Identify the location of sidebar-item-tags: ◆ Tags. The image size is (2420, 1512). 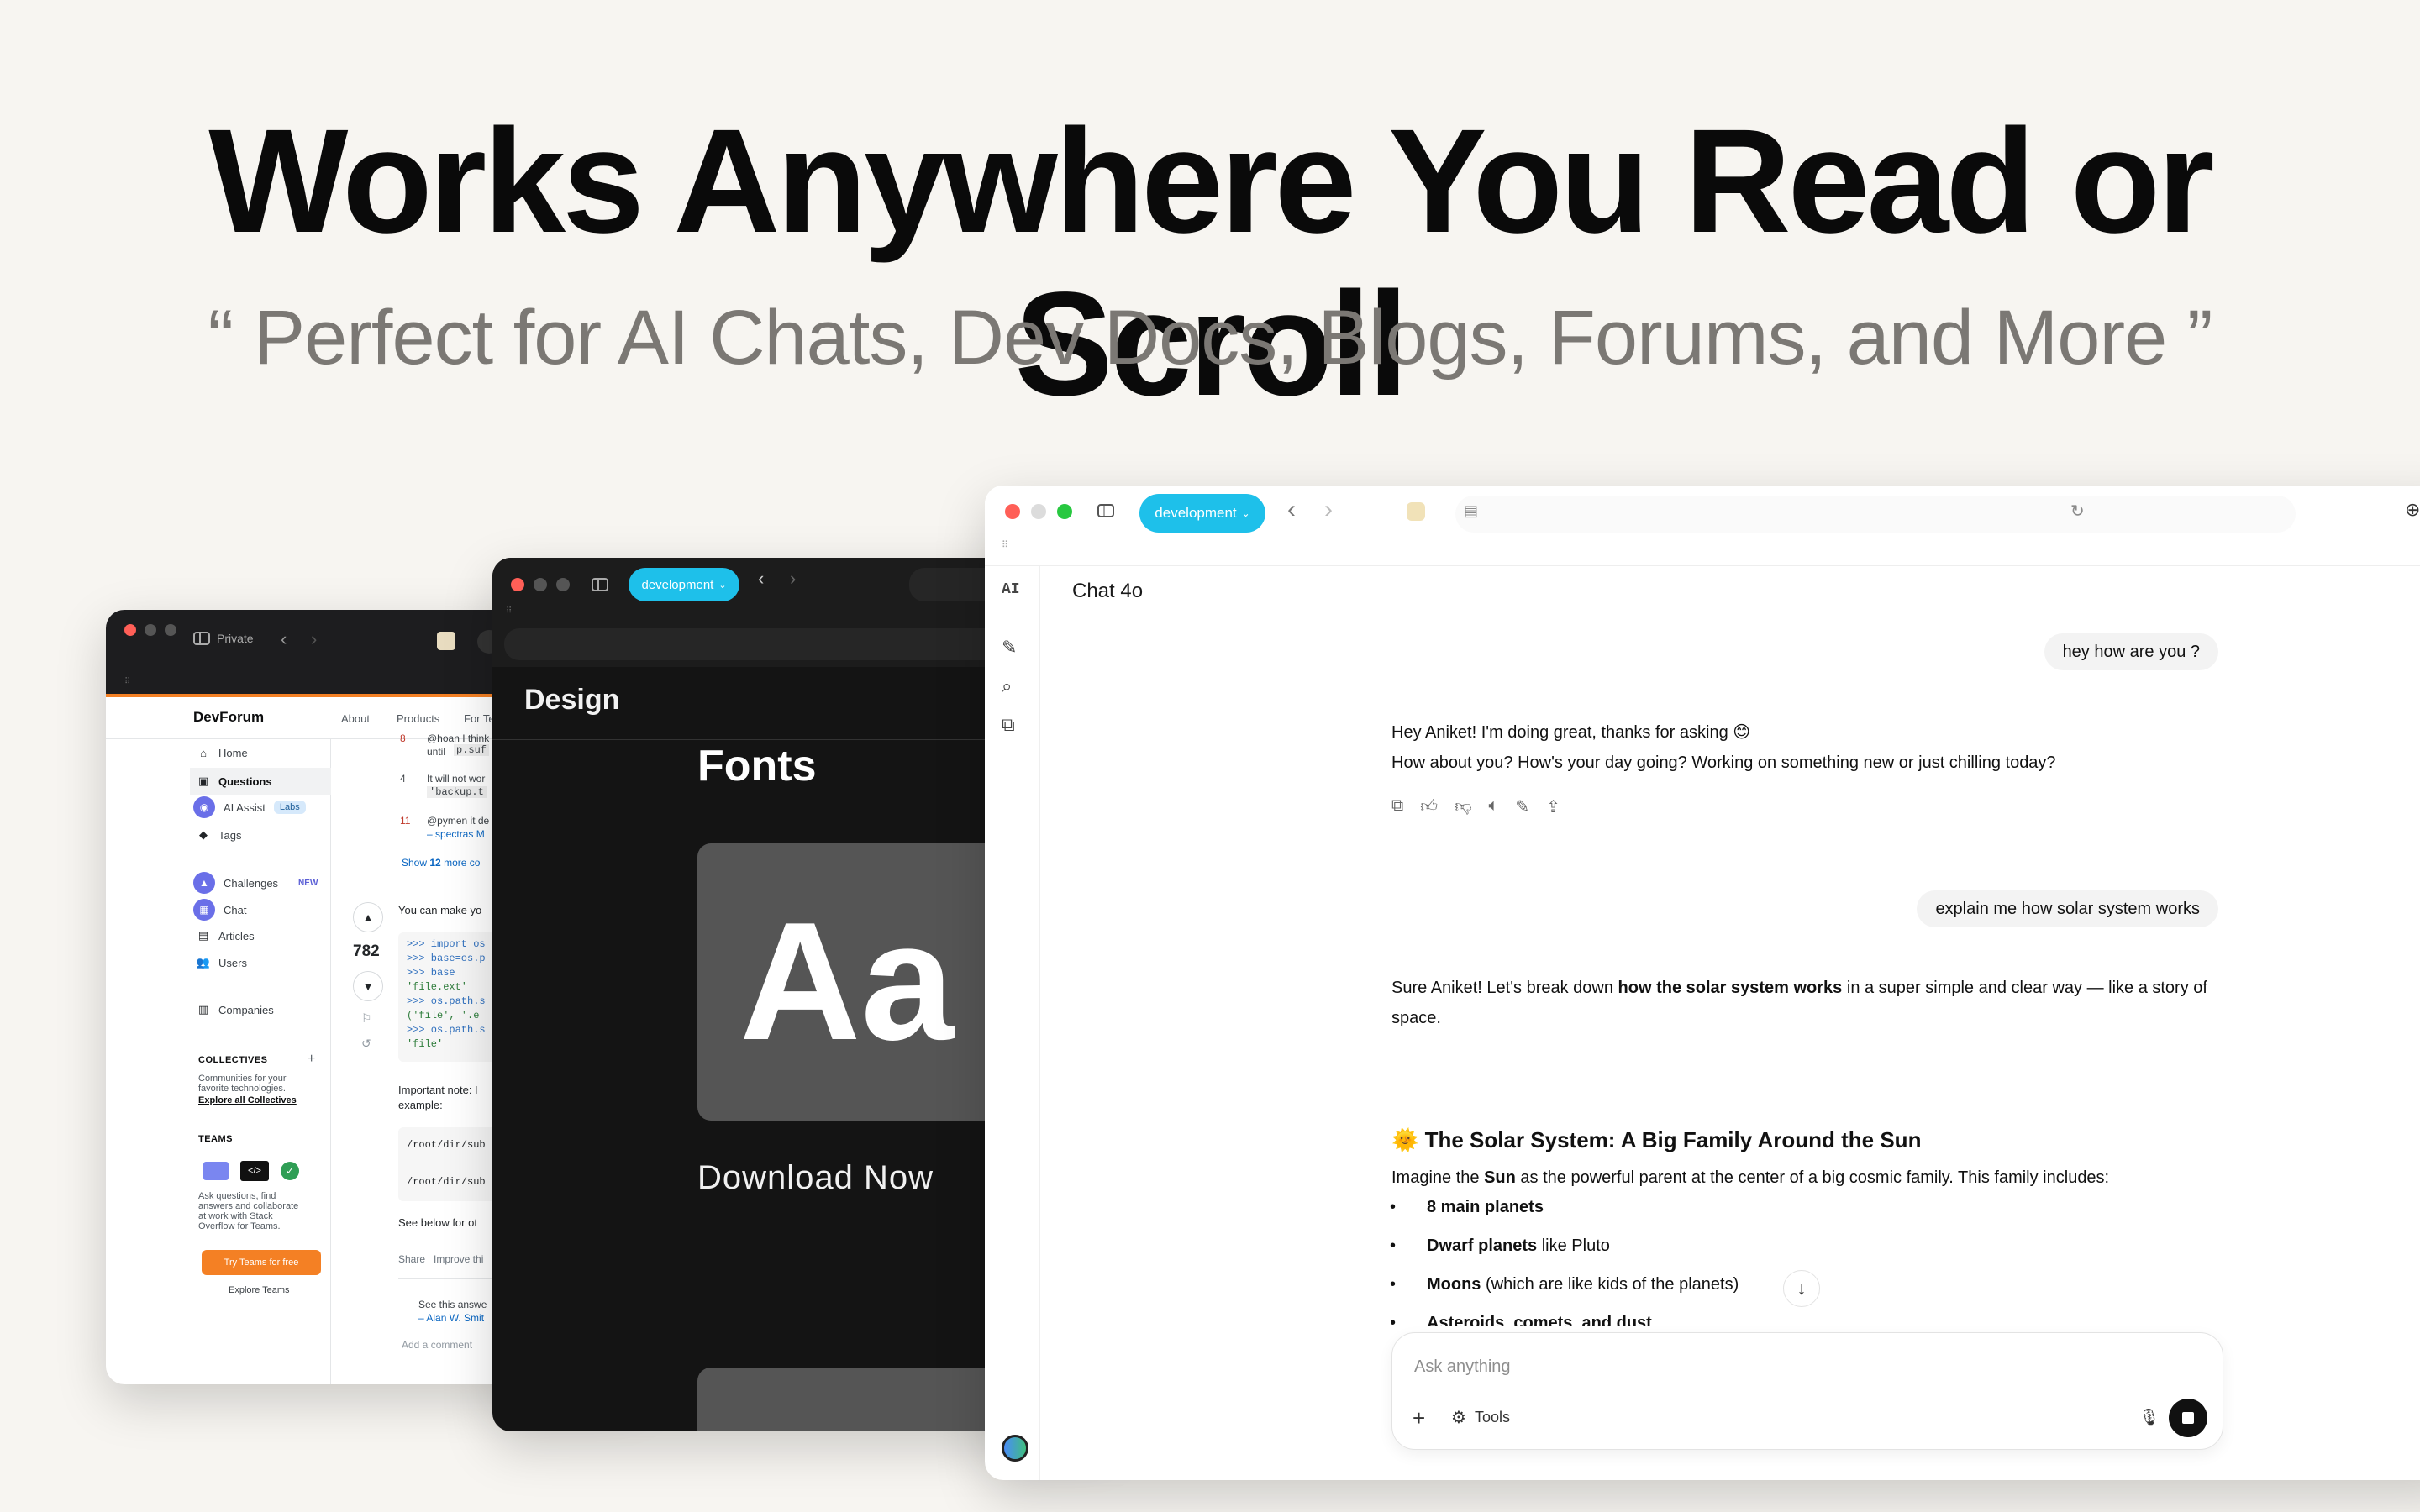
(219, 835).